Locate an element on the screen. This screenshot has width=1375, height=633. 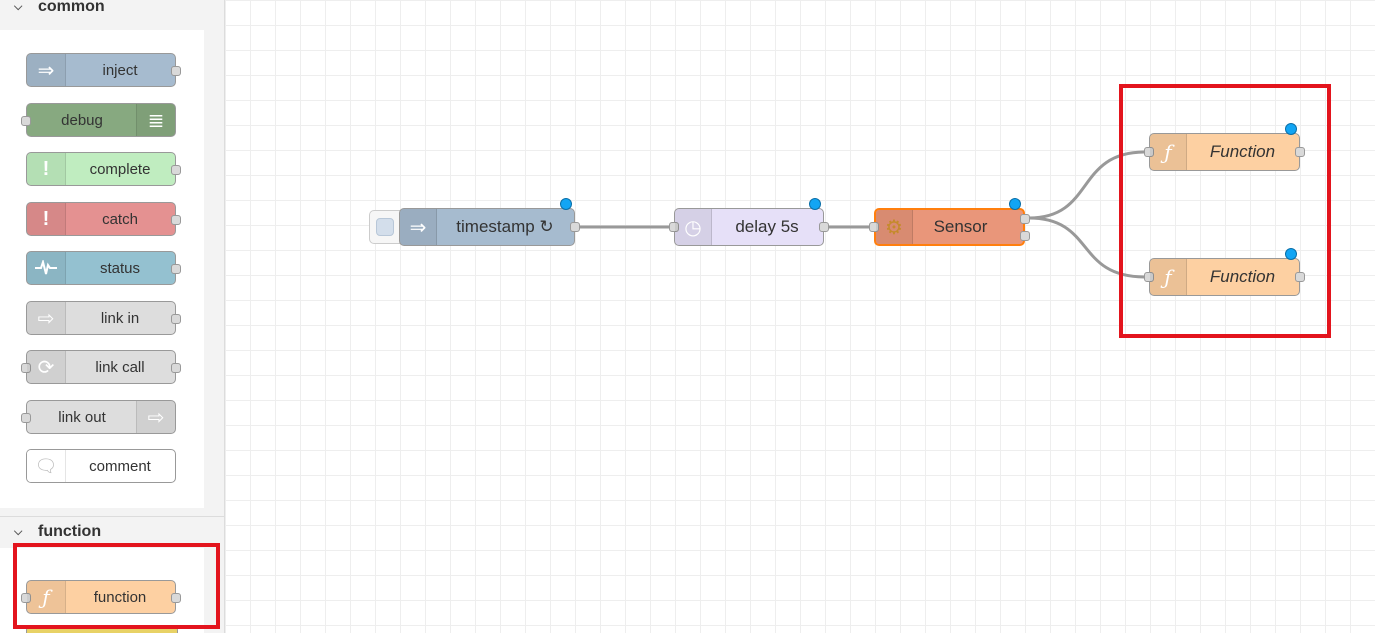
palette-node-debug: debug ≣ is located at coordinates (98, 120).